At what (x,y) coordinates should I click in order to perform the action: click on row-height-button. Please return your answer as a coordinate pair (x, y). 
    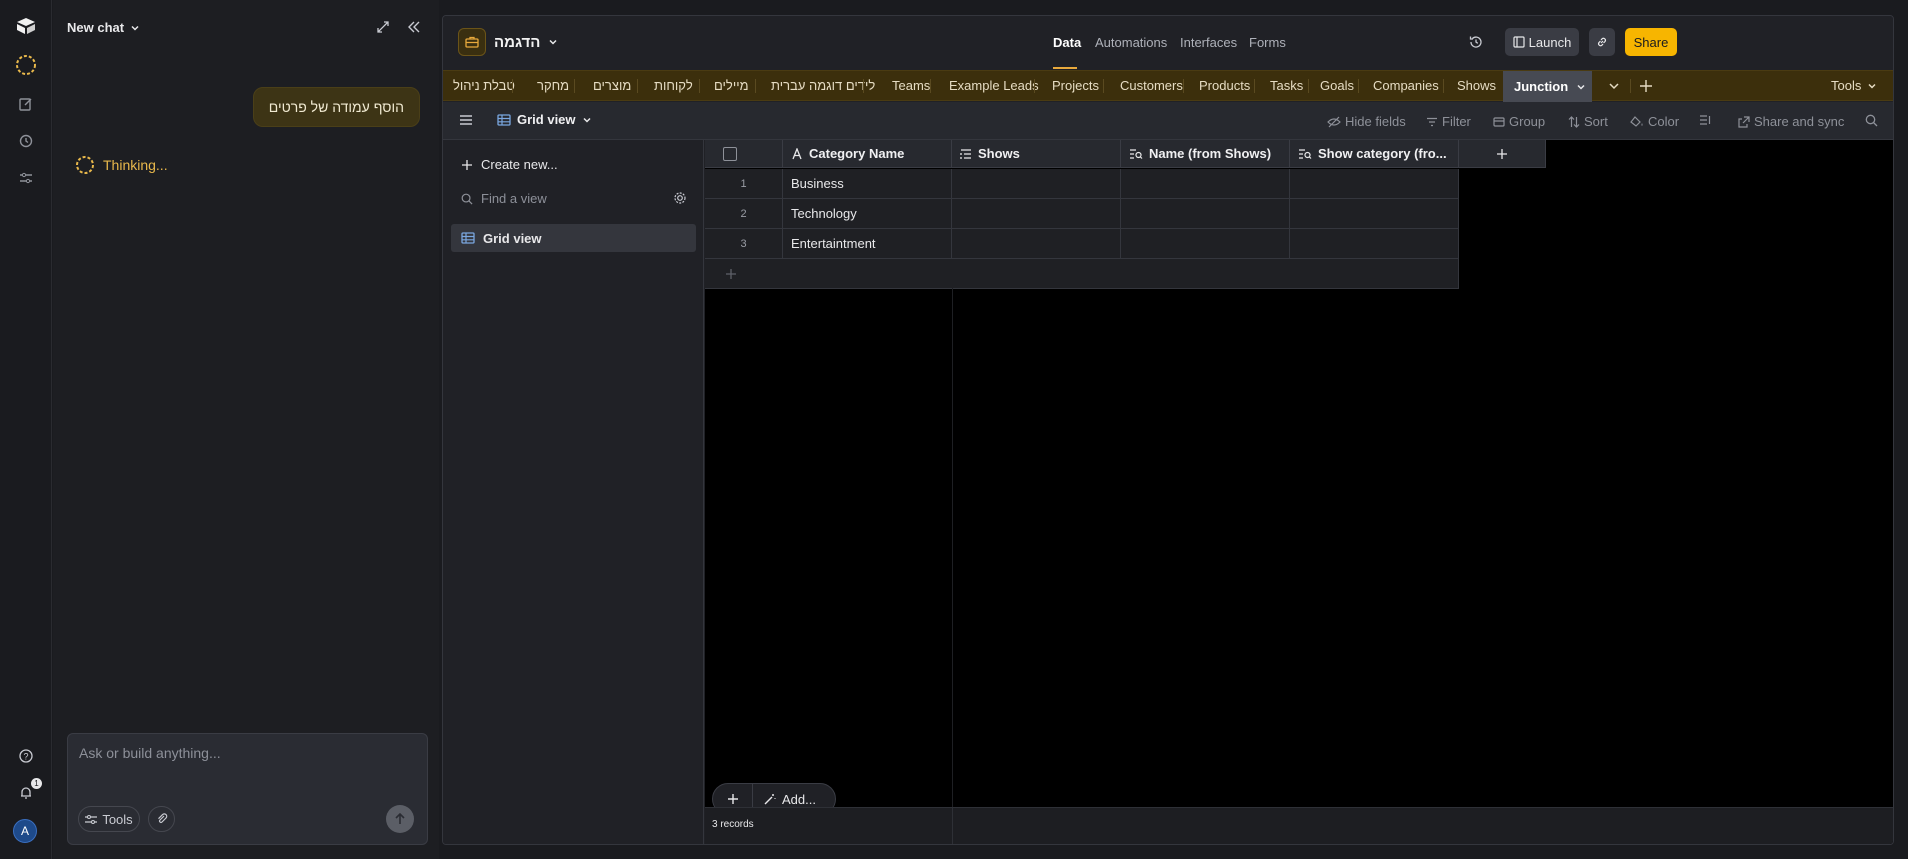
    Looking at the image, I should click on (1705, 120).